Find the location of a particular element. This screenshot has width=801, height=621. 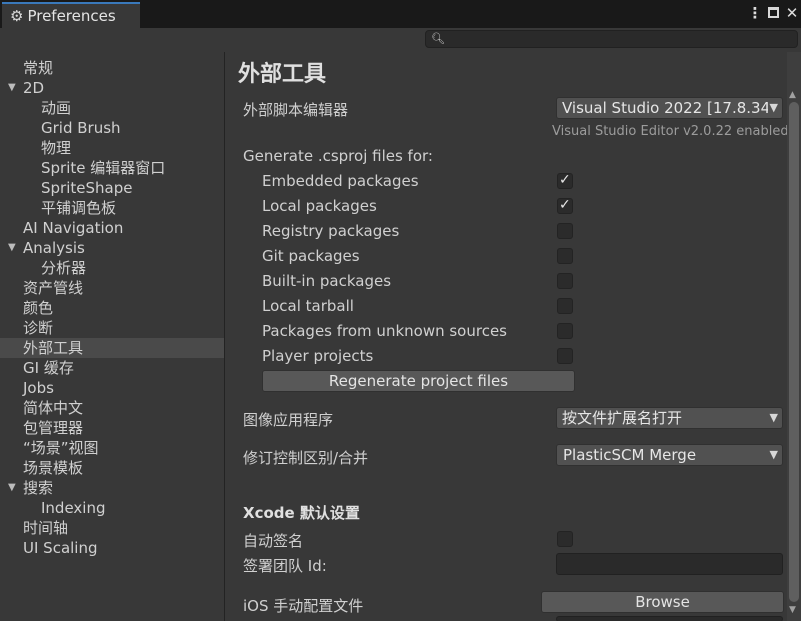

sidebar-item-physics: 物理 is located at coordinates (56, 148).